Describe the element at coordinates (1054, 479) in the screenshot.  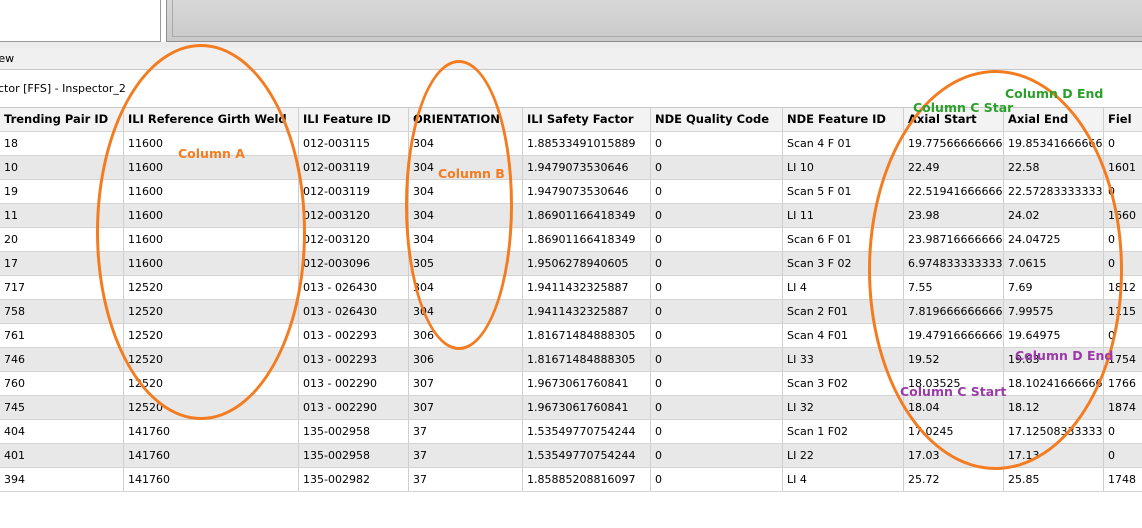
I see `table-cell: 25.85` at that location.